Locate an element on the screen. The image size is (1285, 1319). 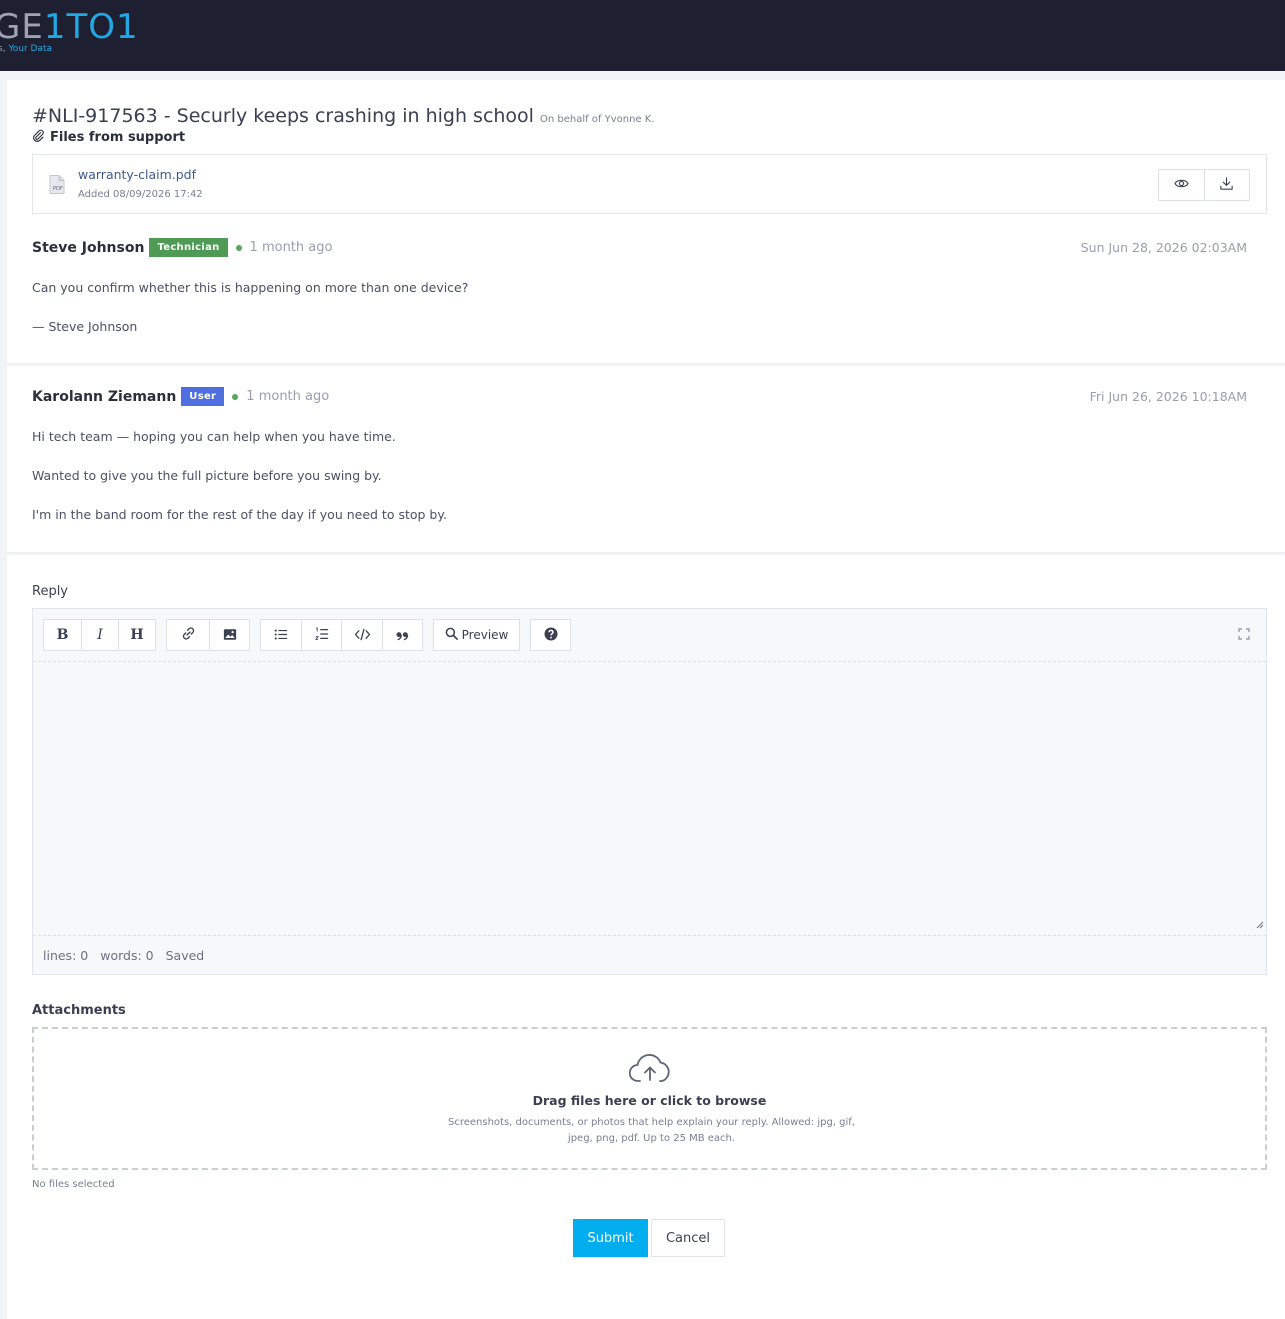
block-group is located at coordinates (341, 635).